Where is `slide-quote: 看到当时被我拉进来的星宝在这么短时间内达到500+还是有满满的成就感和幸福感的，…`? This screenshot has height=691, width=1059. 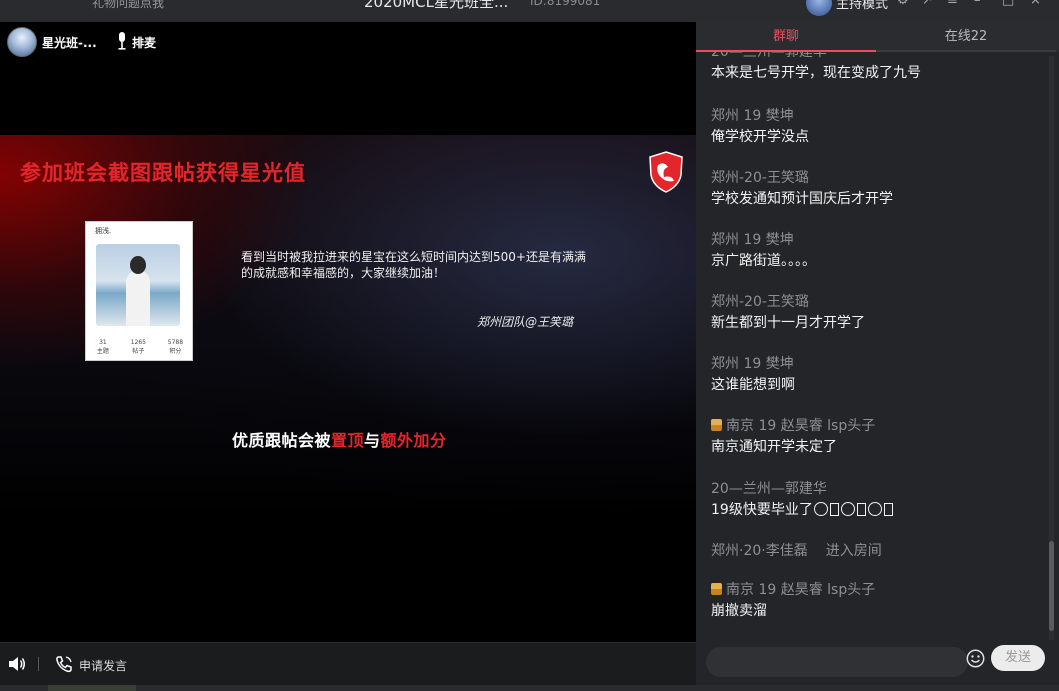 slide-quote: 看到当时被我拉进来的星宝在这么短时间内达到500+还是有满满的成就感和幸福感的，… is located at coordinates (413, 265).